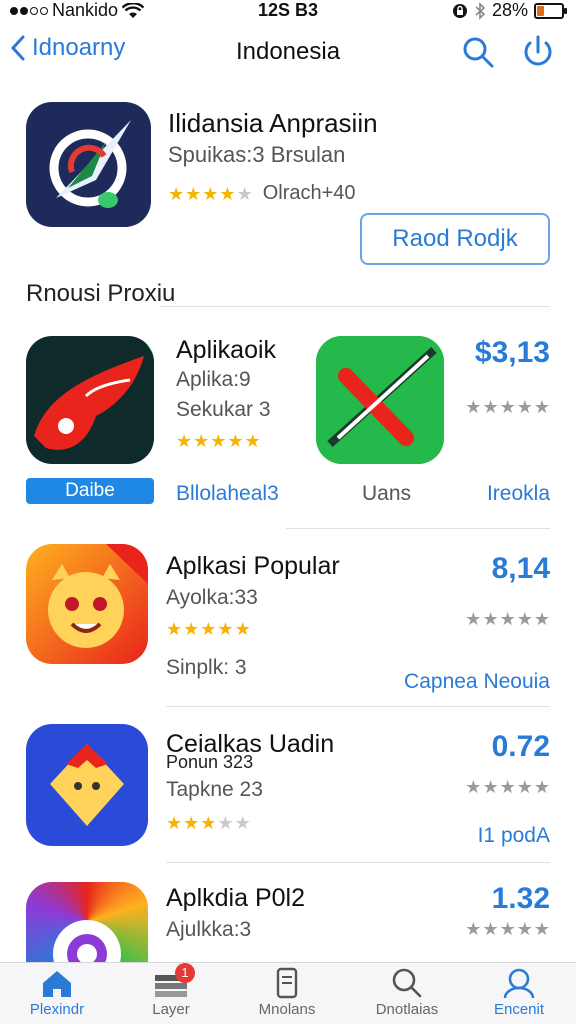 This screenshot has width=576, height=1024. What do you see at coordinates (213, 379) in the screenshot?
I see `app-subtitle: Aplika:9` at bounding box center [213, 379].